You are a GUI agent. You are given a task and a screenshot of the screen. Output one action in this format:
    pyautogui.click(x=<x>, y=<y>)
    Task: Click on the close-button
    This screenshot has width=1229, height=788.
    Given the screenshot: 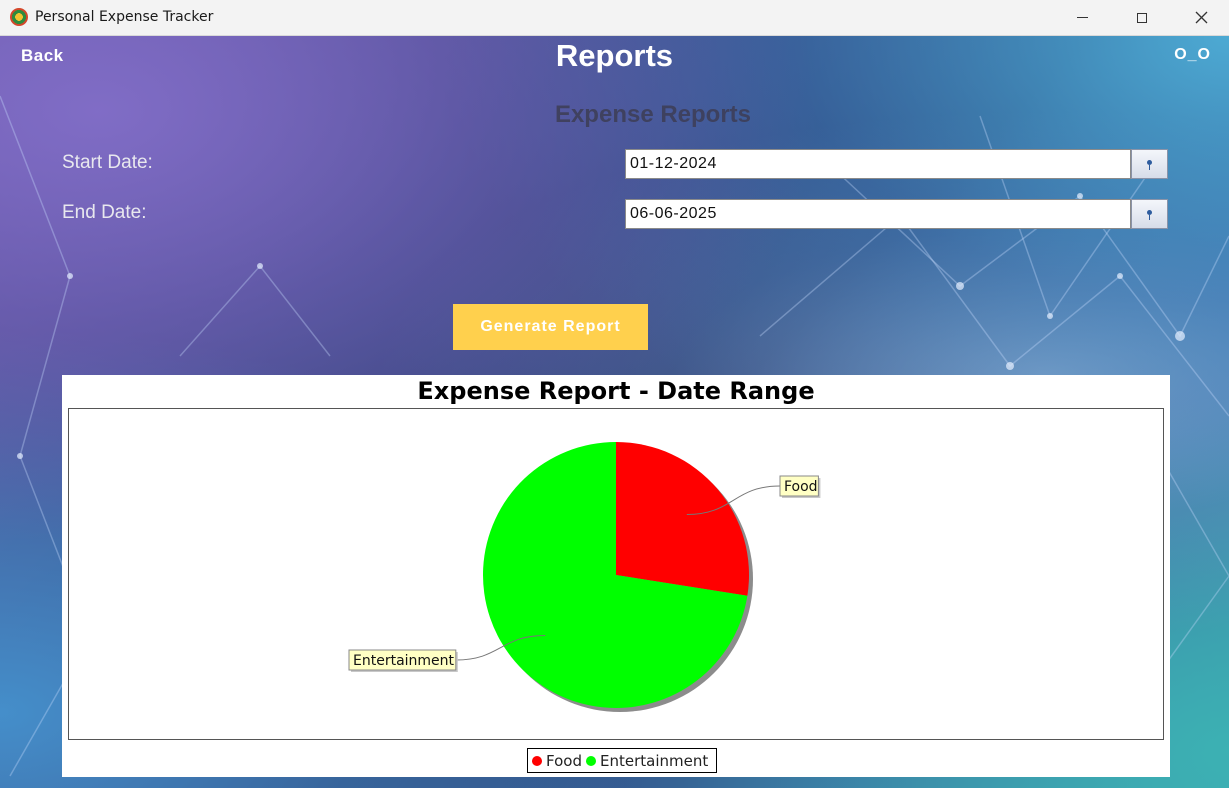 What is the action you would take?
    pyautogui.click(x=1200, y=17)
    